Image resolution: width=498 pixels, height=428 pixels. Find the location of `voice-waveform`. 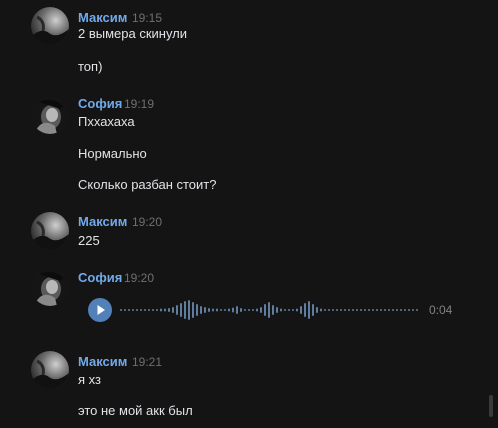

voice-waveform is located at coordinates (270, 310).